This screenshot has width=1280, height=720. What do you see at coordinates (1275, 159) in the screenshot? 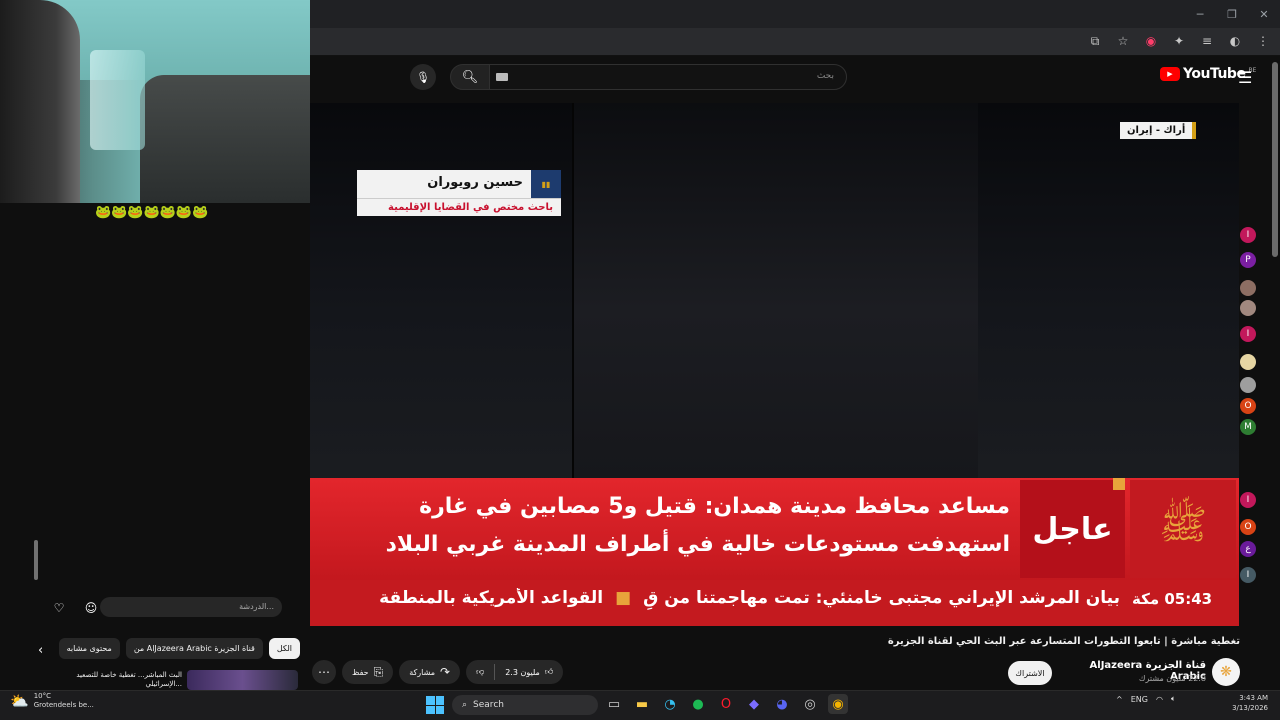
I see `page-scrollbar` at bounding box center [1275, 159].